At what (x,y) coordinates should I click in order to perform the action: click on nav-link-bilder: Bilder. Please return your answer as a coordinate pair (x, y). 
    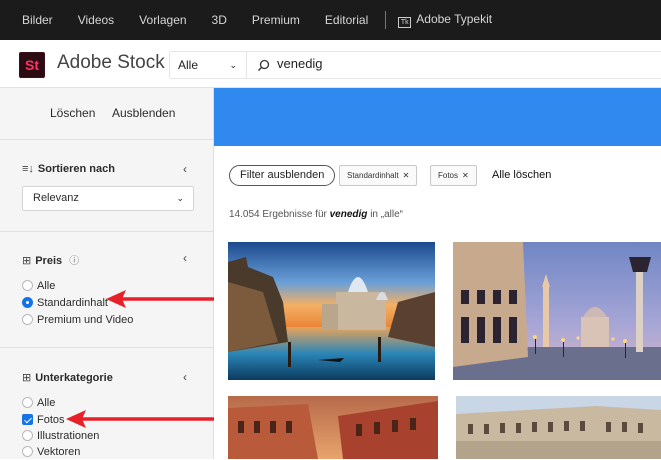
    Looking at the image, I should click on (37, 20).